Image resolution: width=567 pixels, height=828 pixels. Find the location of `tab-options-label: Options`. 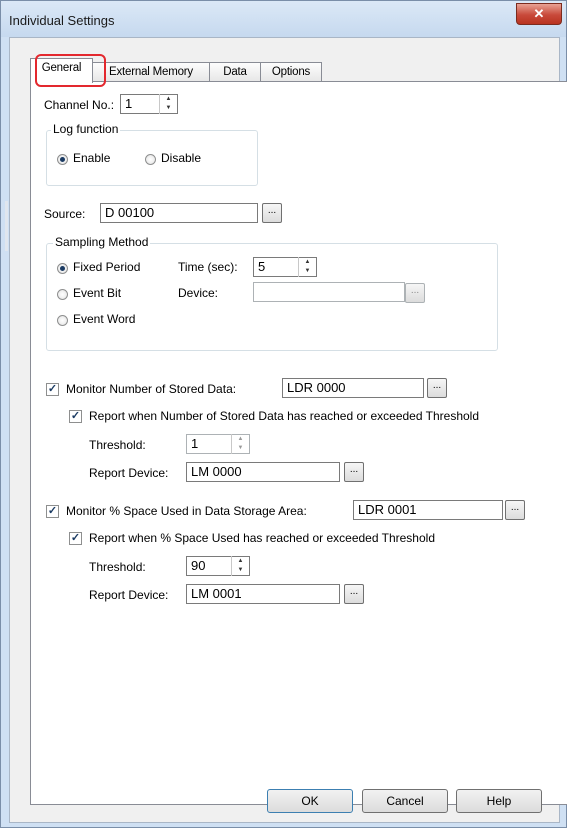

tab-options-label: Options is located at coordinates (291, 72).